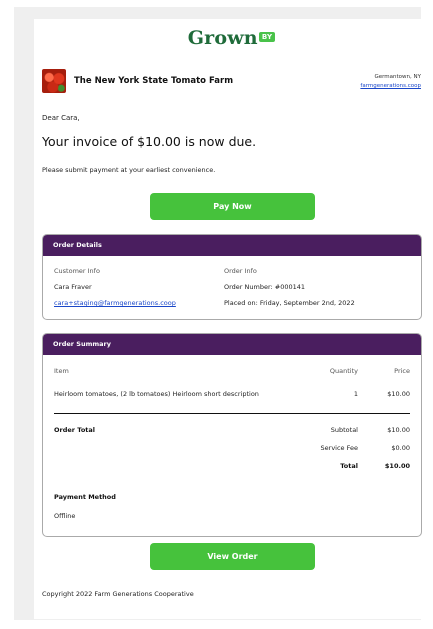 Image resolution: width=433 pixels, height=629 pixels. I want to click on column-header-item: Item, so click(61, 371).